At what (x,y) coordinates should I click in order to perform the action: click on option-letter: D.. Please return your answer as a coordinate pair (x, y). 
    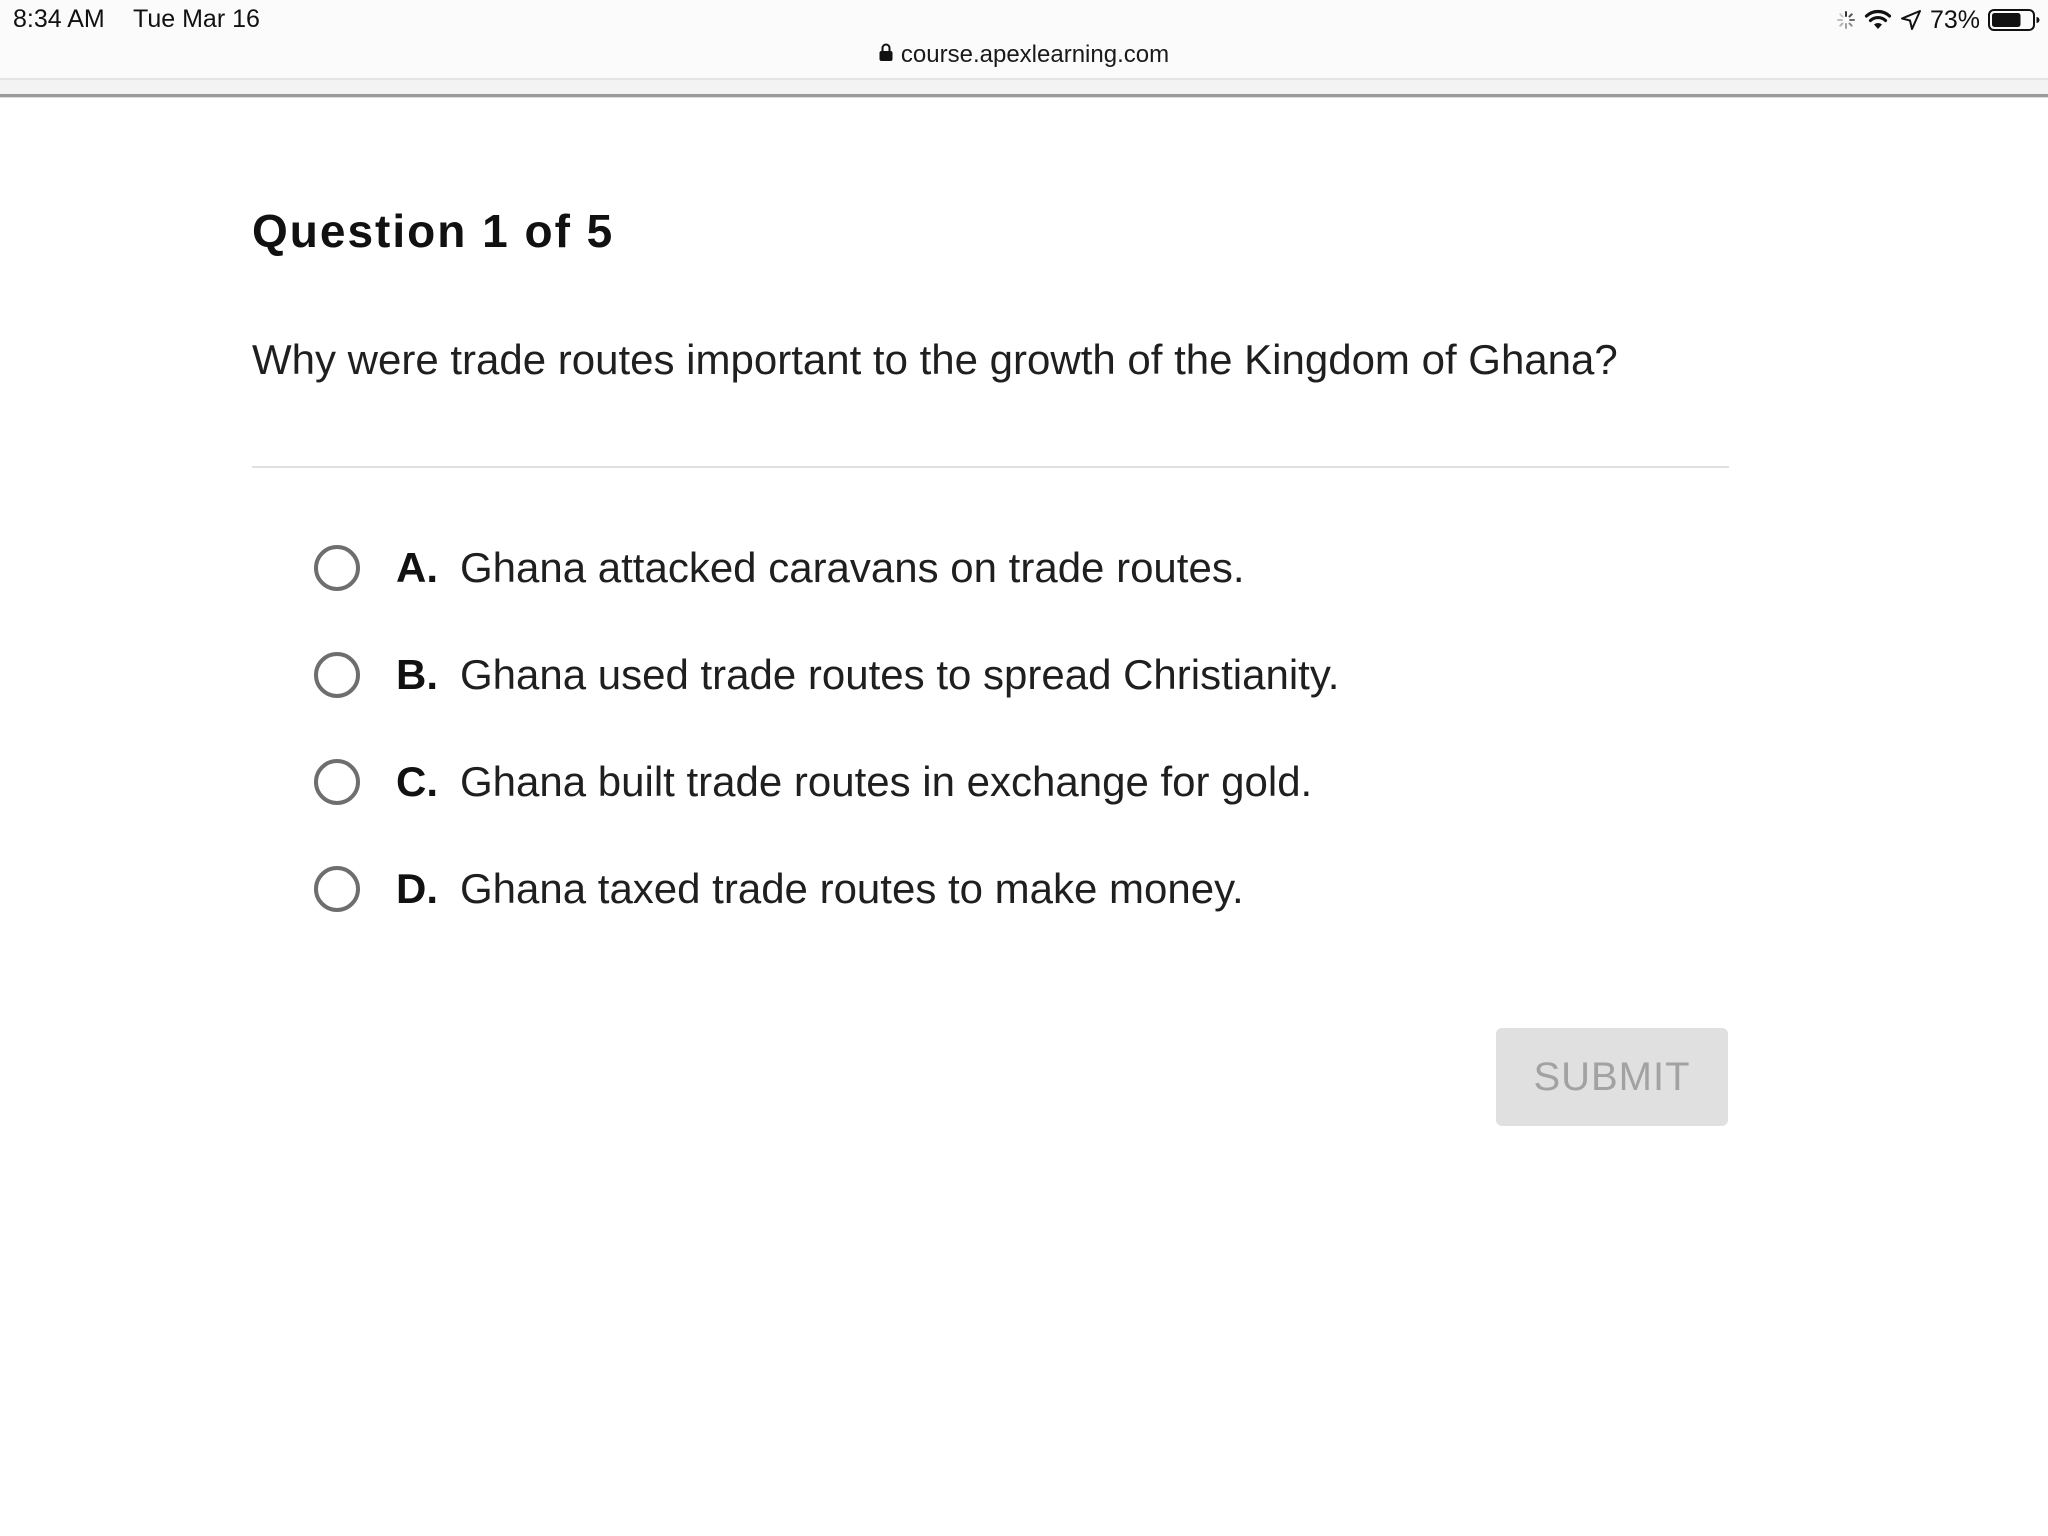
    Looking at the image, I should click on (417, 888).